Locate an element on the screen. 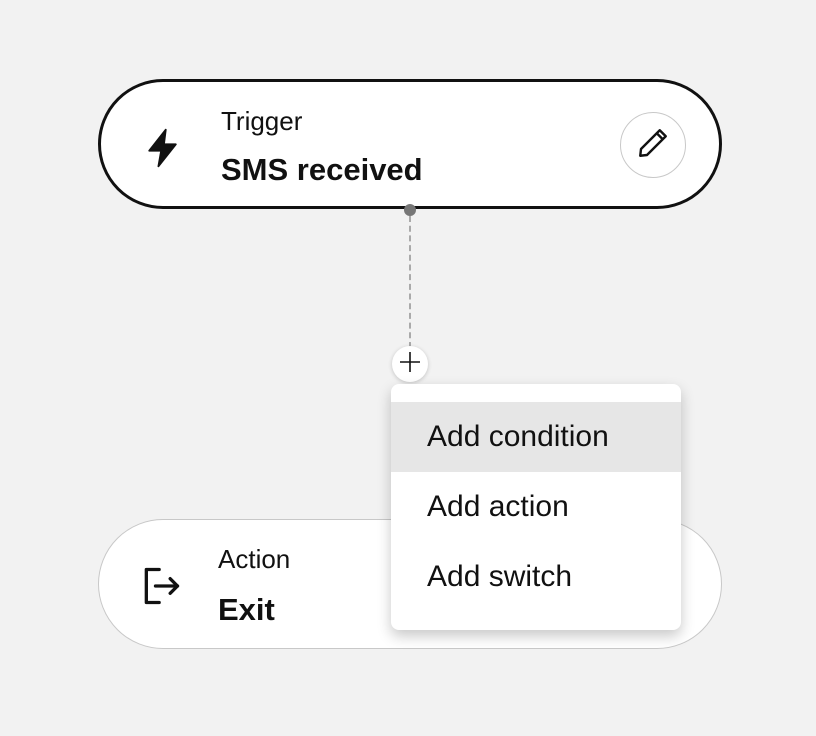 Image resolution: width=816 pixels, height=736 pixels. connector-dot is located at coordinates (410, 210).